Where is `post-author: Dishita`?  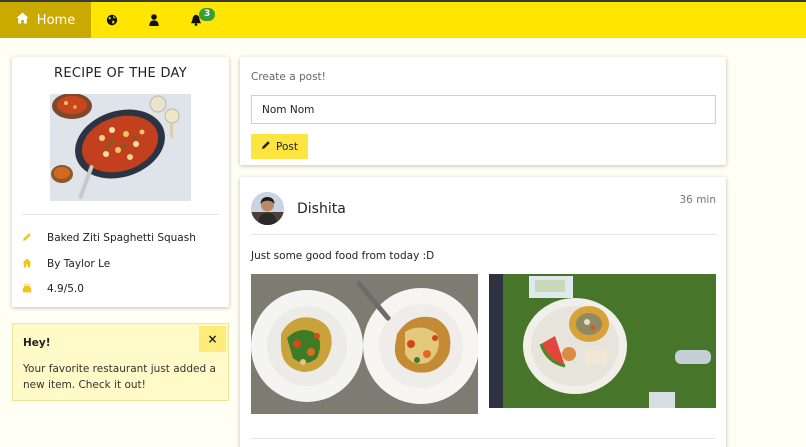
post-author: Dishita is located at coordinates (321, 209).